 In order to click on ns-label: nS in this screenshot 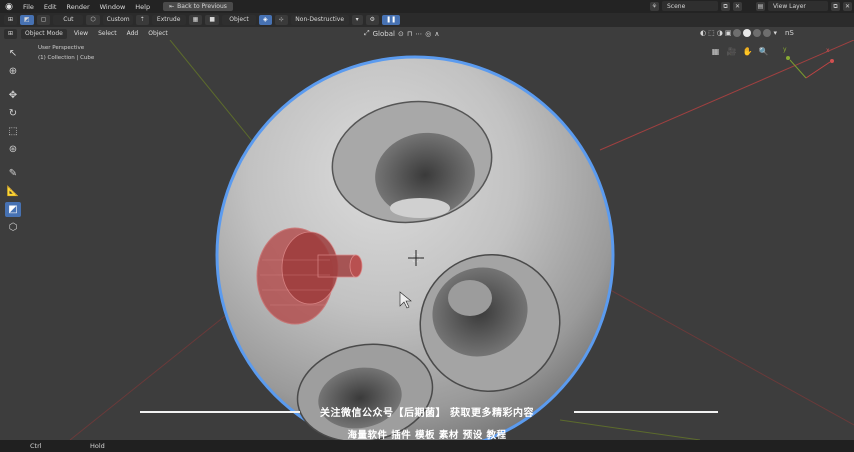, I will do `click(789, 33)`.